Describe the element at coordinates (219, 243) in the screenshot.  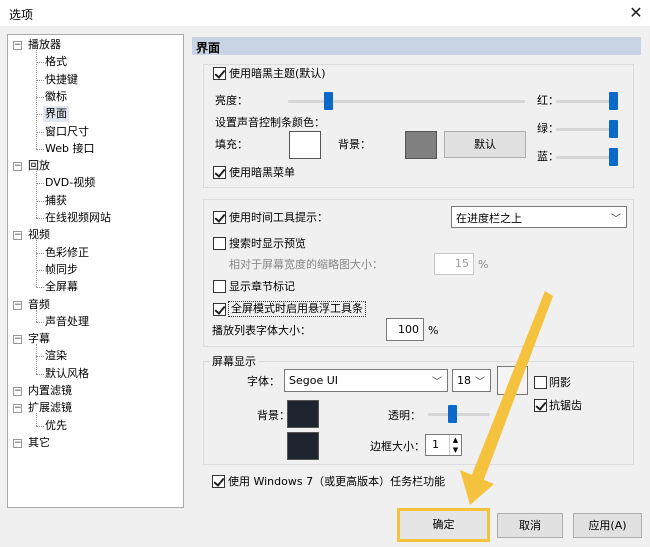
I see `preview-checkbox` at that location.